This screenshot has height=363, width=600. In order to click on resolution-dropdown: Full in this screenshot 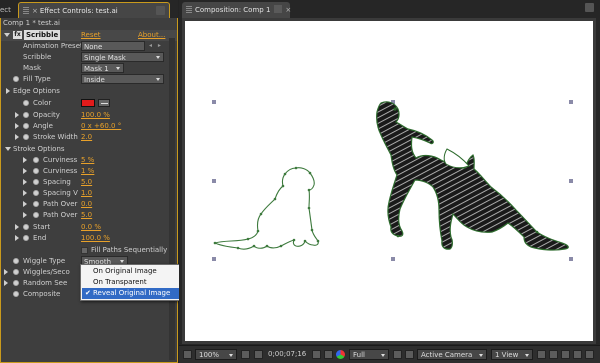, I will do `click(369, 354)`.